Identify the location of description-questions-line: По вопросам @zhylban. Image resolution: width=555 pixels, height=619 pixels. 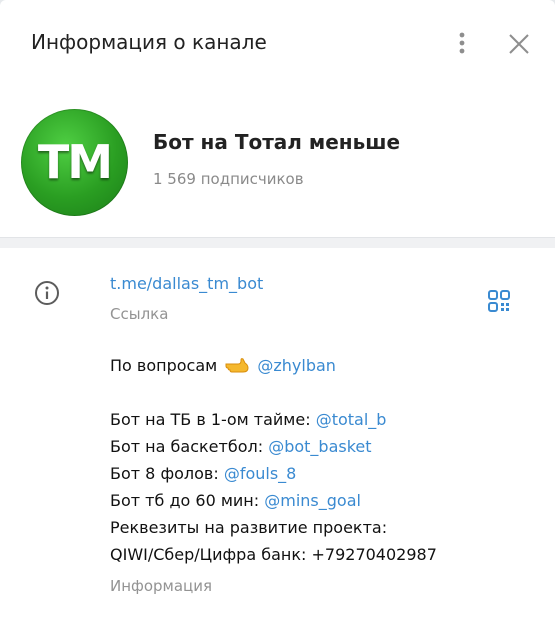
(223, 365).